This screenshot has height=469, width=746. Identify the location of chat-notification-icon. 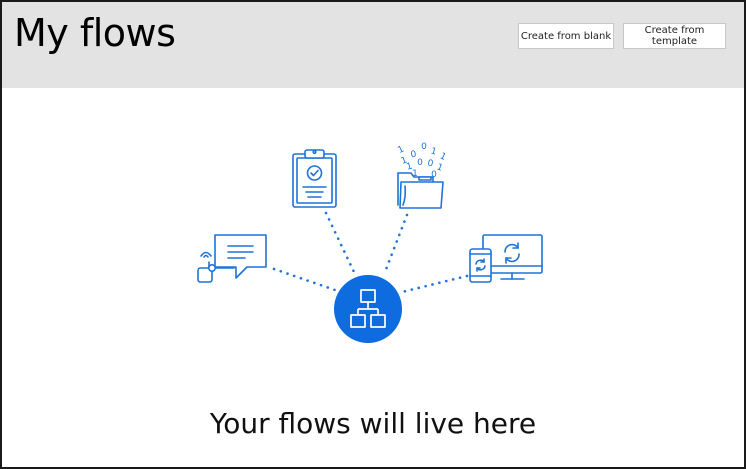
(232, 258).